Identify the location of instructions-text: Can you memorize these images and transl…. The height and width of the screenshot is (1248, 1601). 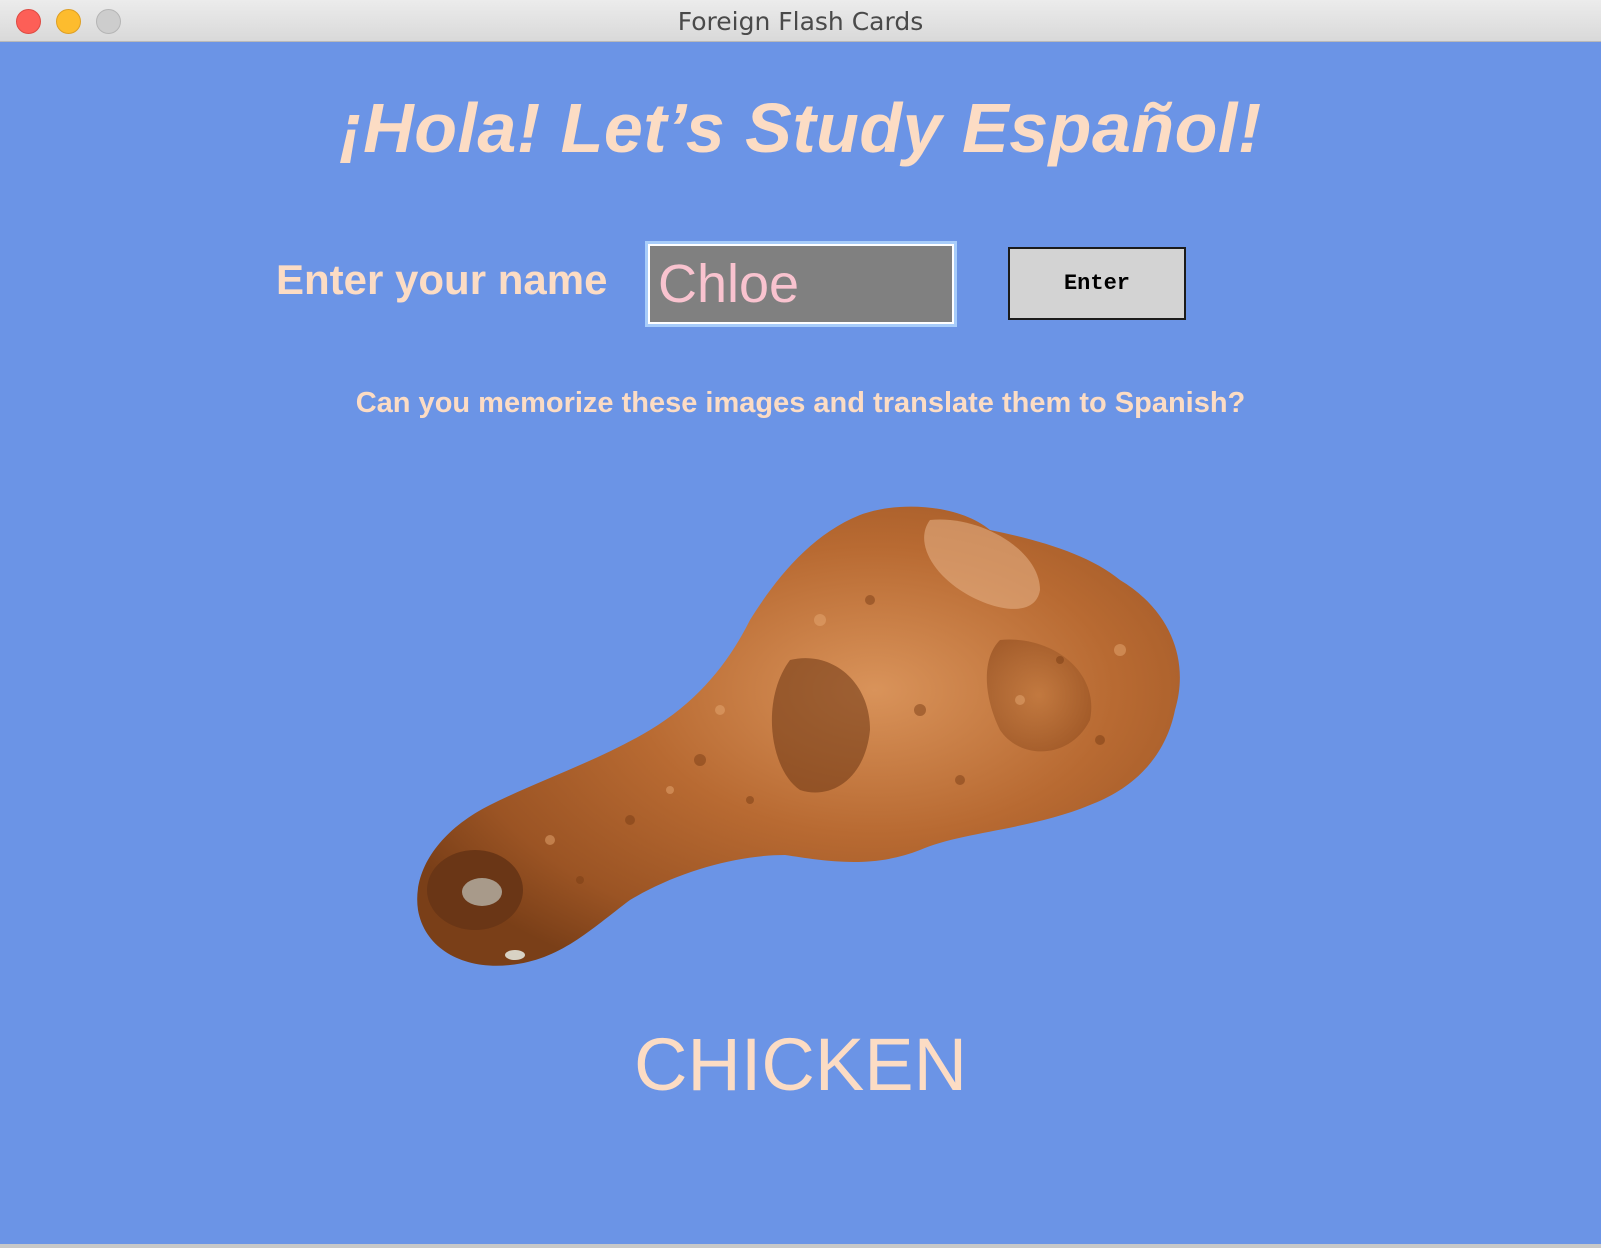
(800, 403).